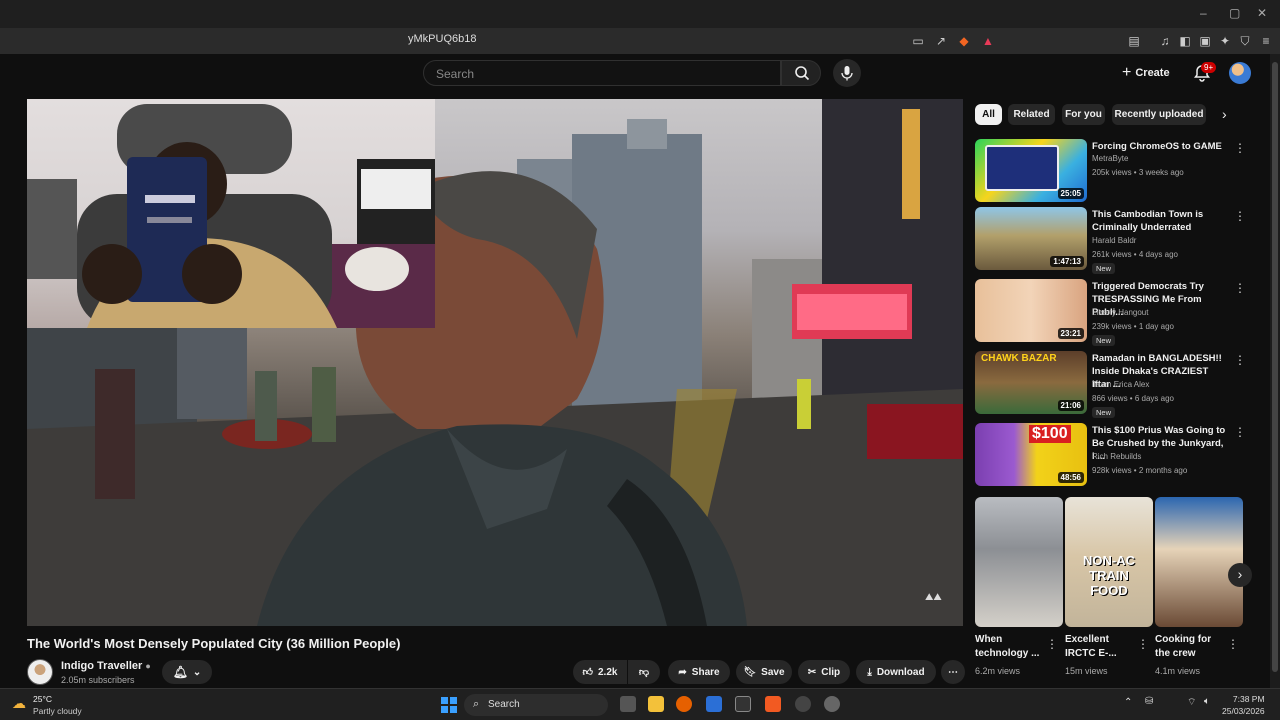  What do you see at coordinates (504, 704) in the screenshot?
I see `taskbar-search-label: Search` at bounding box center [504, 704].